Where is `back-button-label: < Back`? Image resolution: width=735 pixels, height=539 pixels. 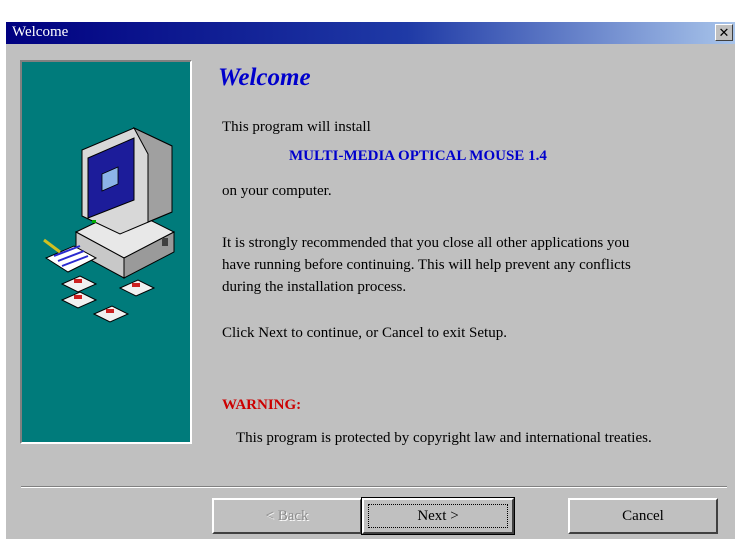 back-button-label: < Back is located at coordinates (287, 515).